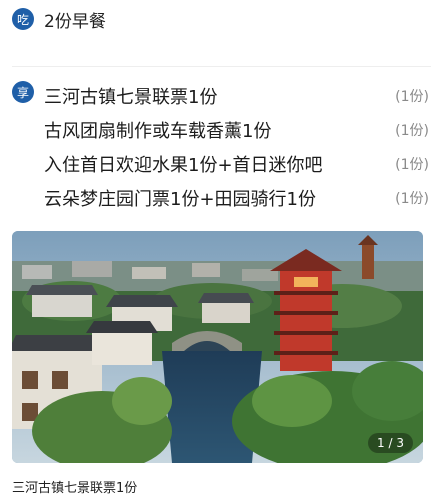 Image resolution: width=443 pixels, height=500 pixels. What do you see at coordinates (23, 92) in the screenshot?
I see `benefit-badge-icon: 享` at bounding box center [23, 92].